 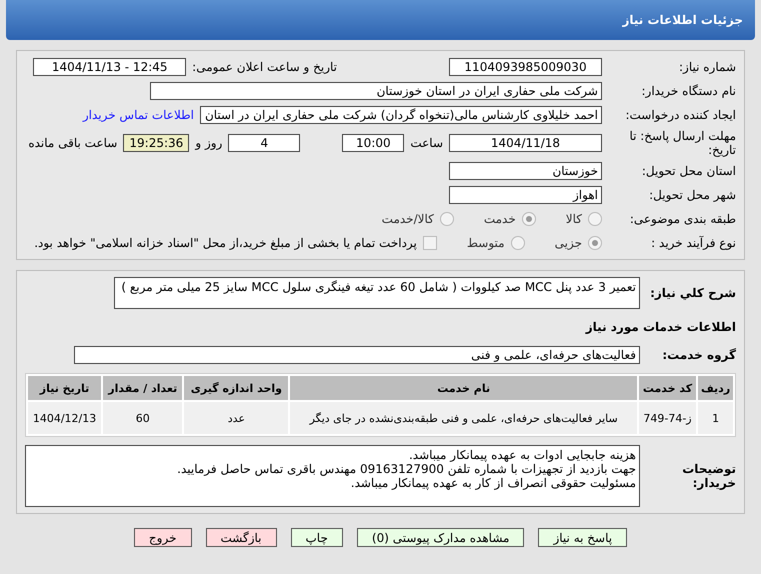 What do you see at coordinates (525, 143) in the screenshot?
I see `deadline-date-field: 1404/11/18` at bounding box center [525, 143].